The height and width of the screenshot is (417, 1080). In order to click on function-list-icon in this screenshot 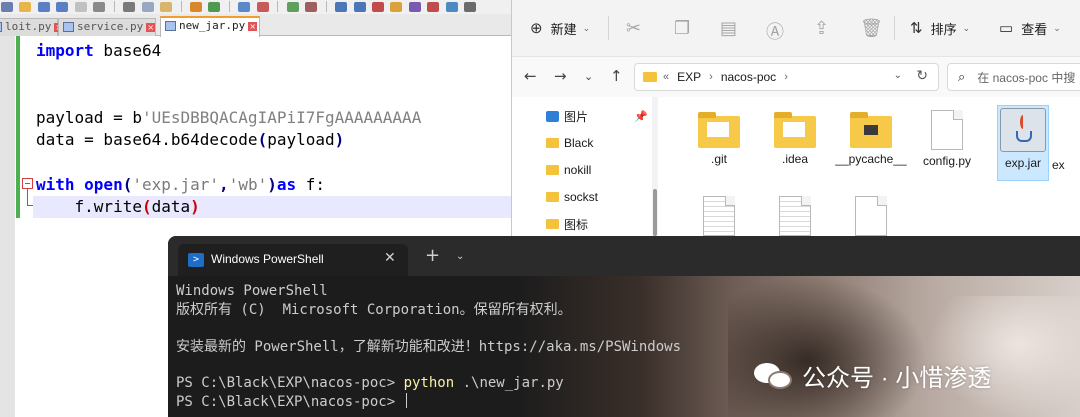, I will do `click(414, 7)`.